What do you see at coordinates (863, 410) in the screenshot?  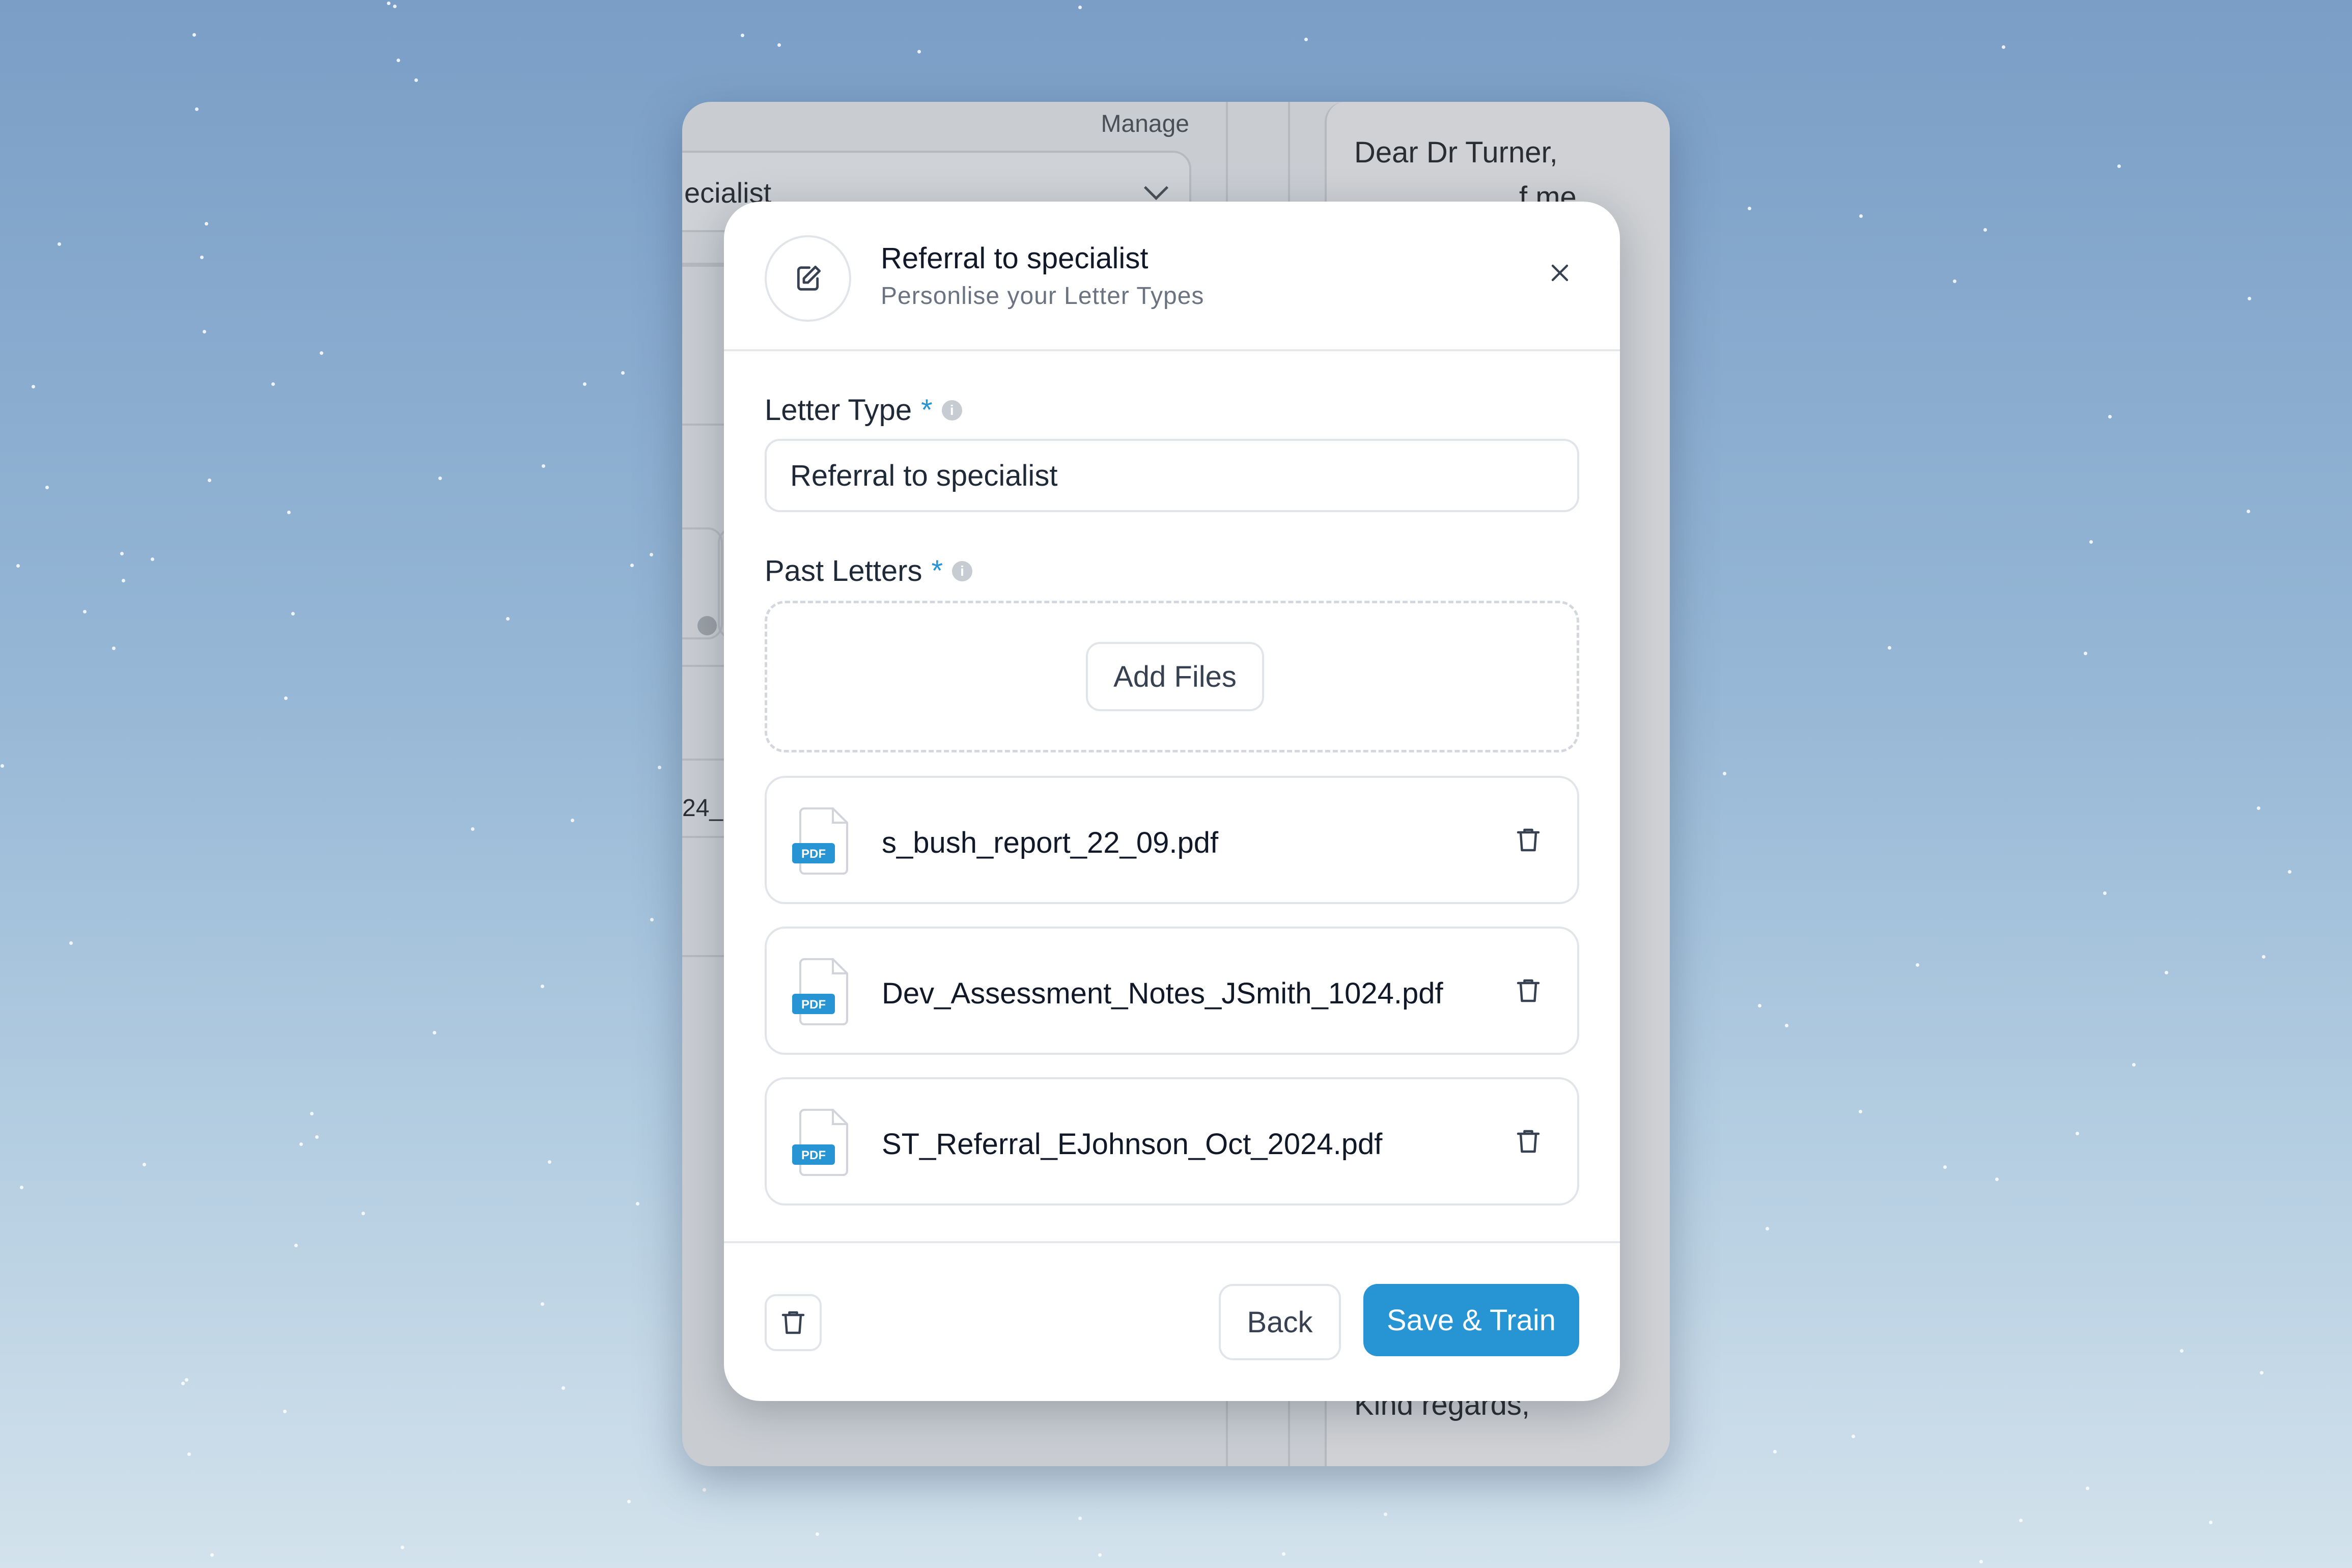 I see `letter-type-label: Letter Type * i` at bounding box center [863, 410].